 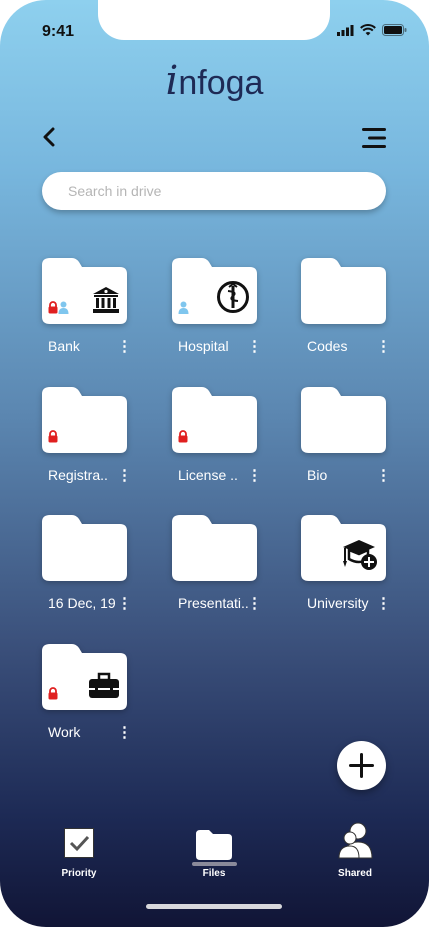 What do you see at coordinates (106, 302) in the screenshot?
I see `bank-icon` at bounding box center [106, 302].